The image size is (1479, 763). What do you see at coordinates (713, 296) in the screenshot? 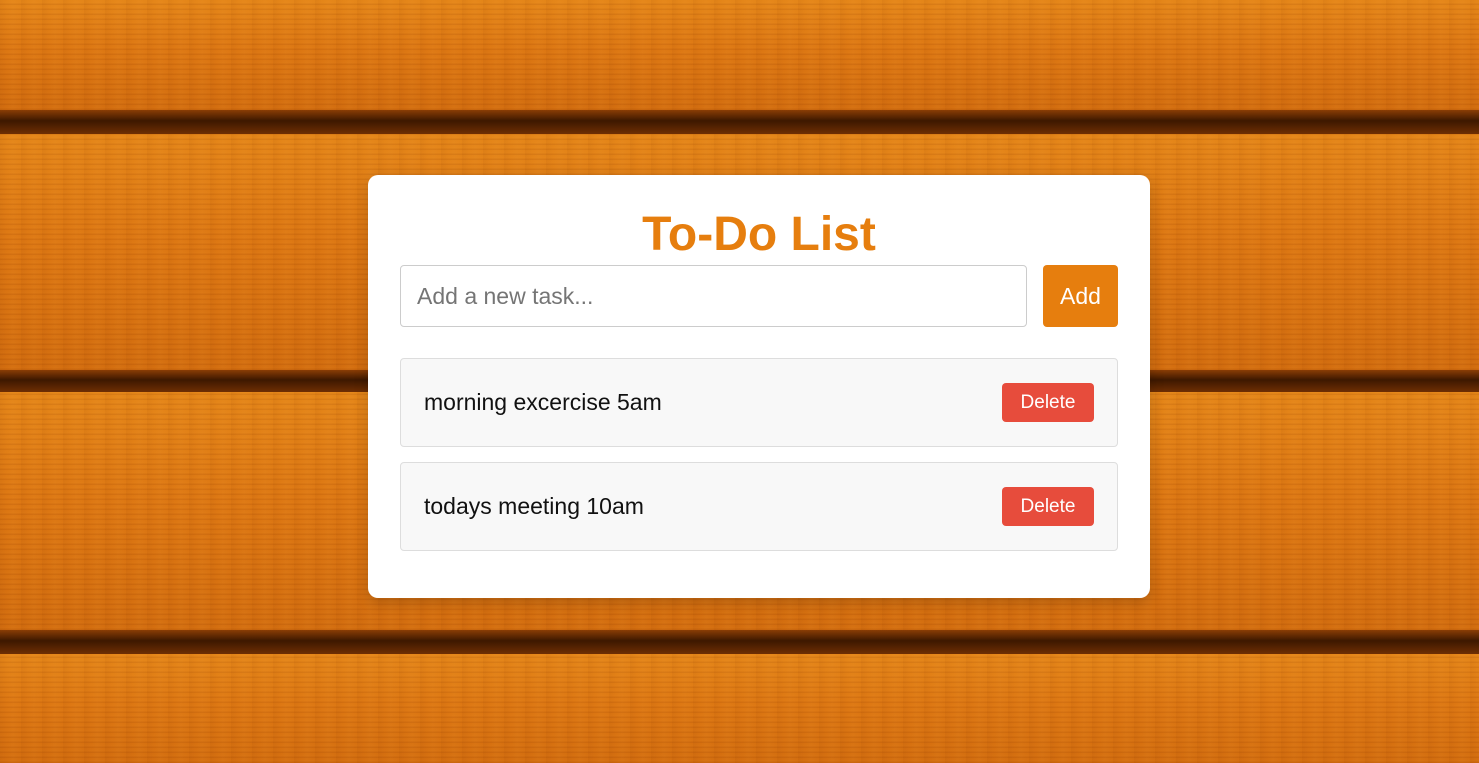
I see `new-task-input` at bounding box center [713, 296].